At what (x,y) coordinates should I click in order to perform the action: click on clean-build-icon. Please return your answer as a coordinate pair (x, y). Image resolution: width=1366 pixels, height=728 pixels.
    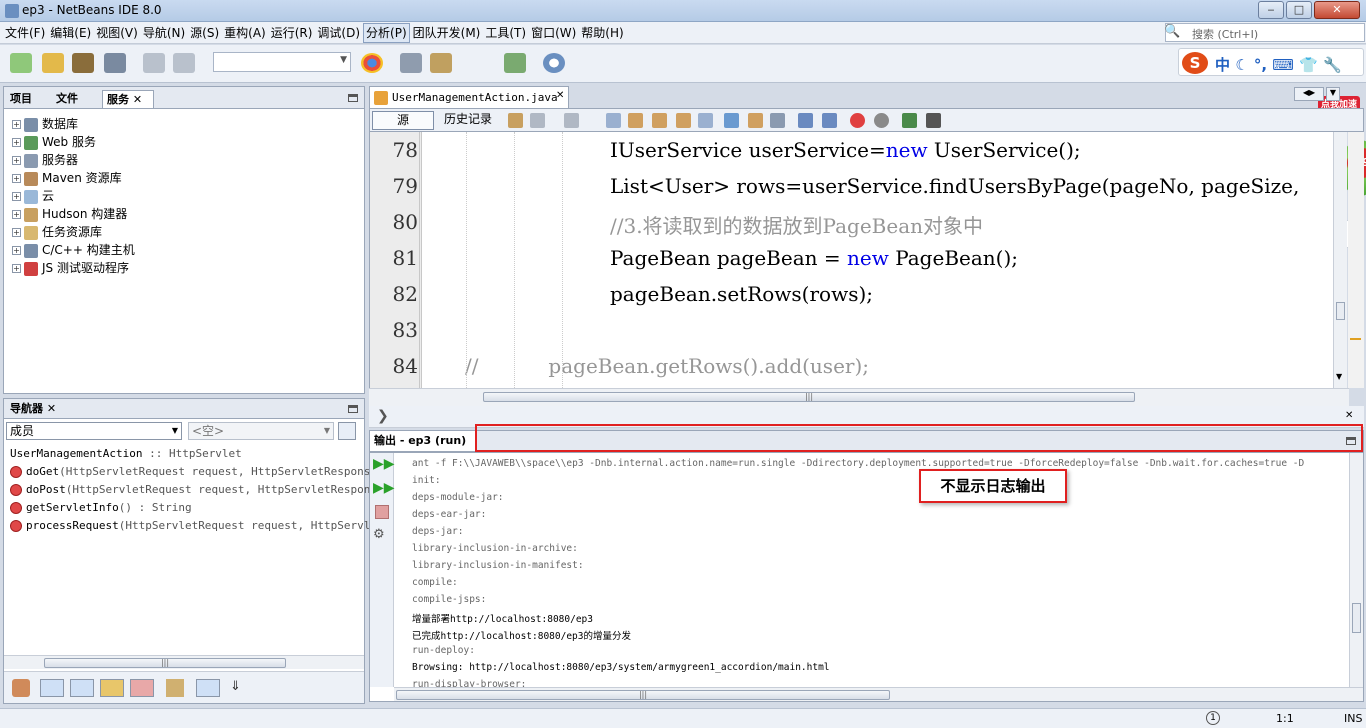
    Looking at the image, I should click on (441, 63).